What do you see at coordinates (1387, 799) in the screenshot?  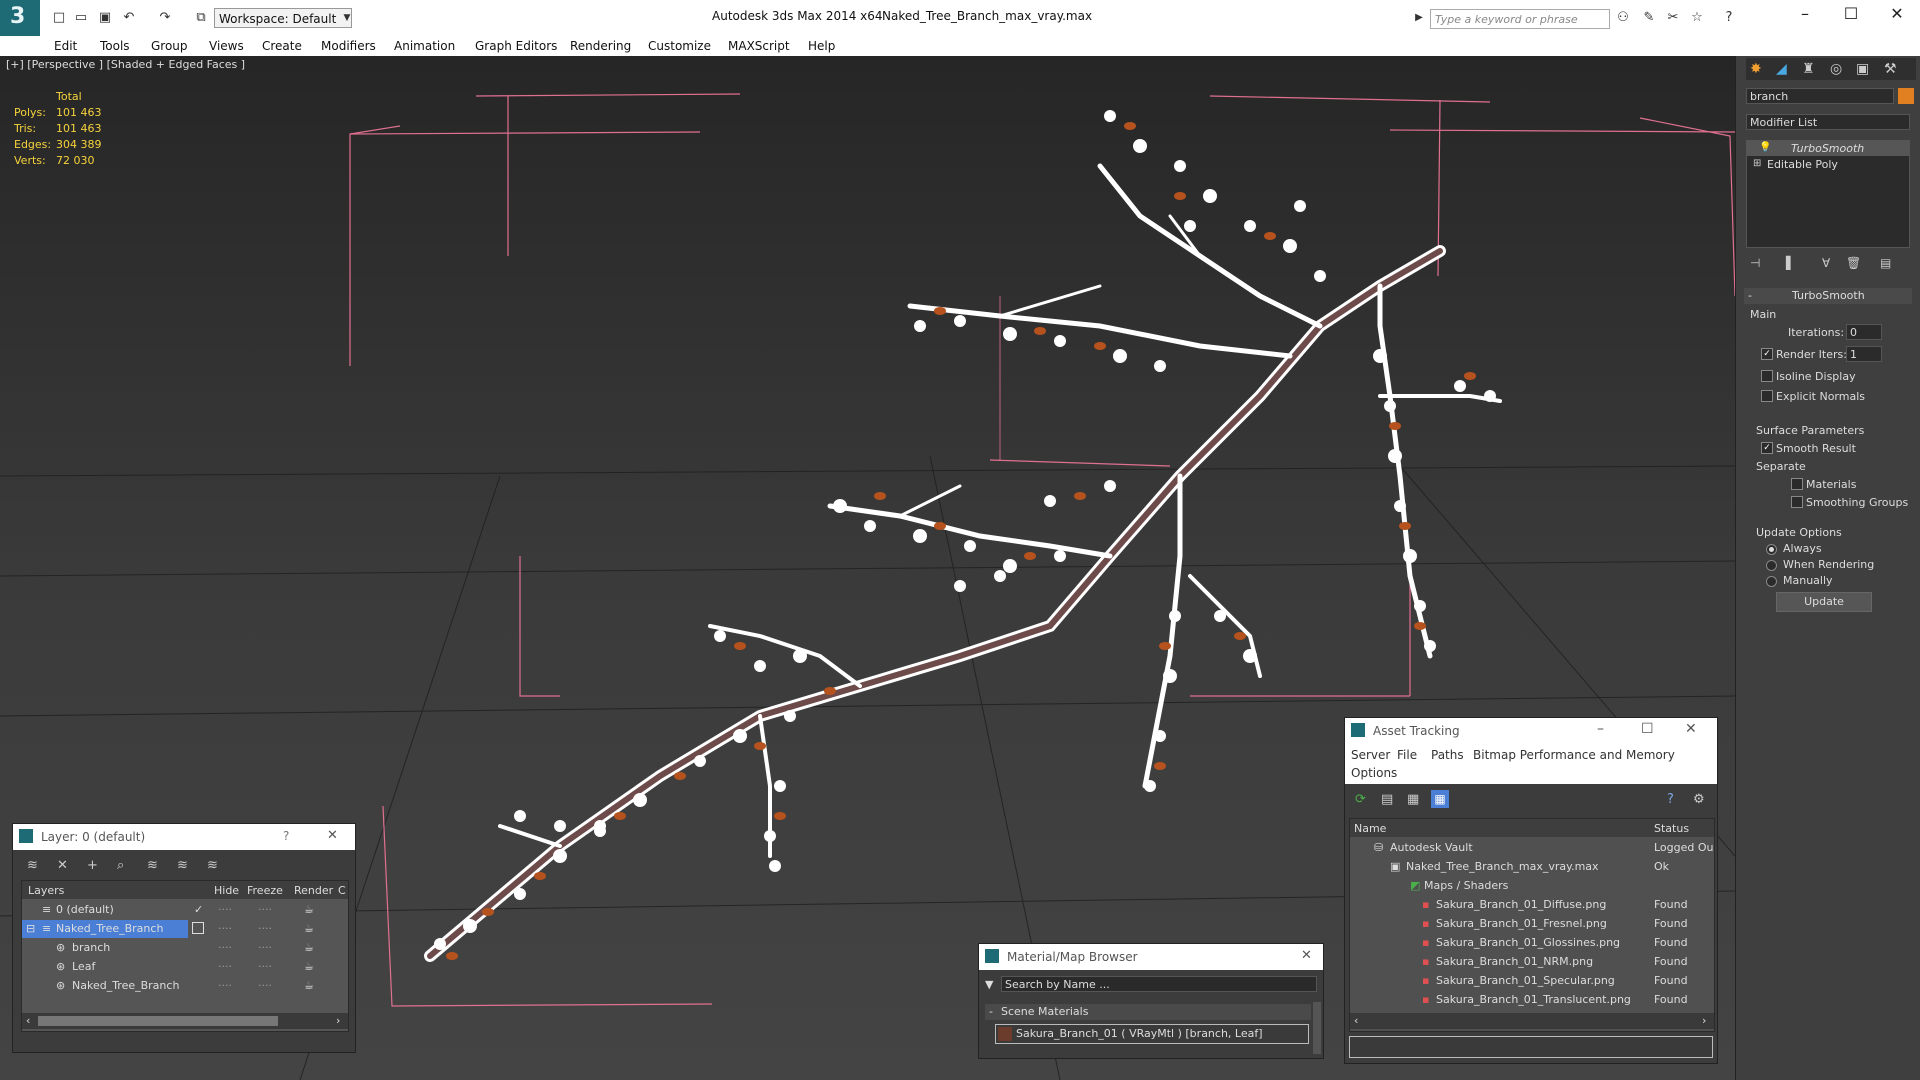 I see `list-view-icon: ▤` at bounding box center [1387, 799].